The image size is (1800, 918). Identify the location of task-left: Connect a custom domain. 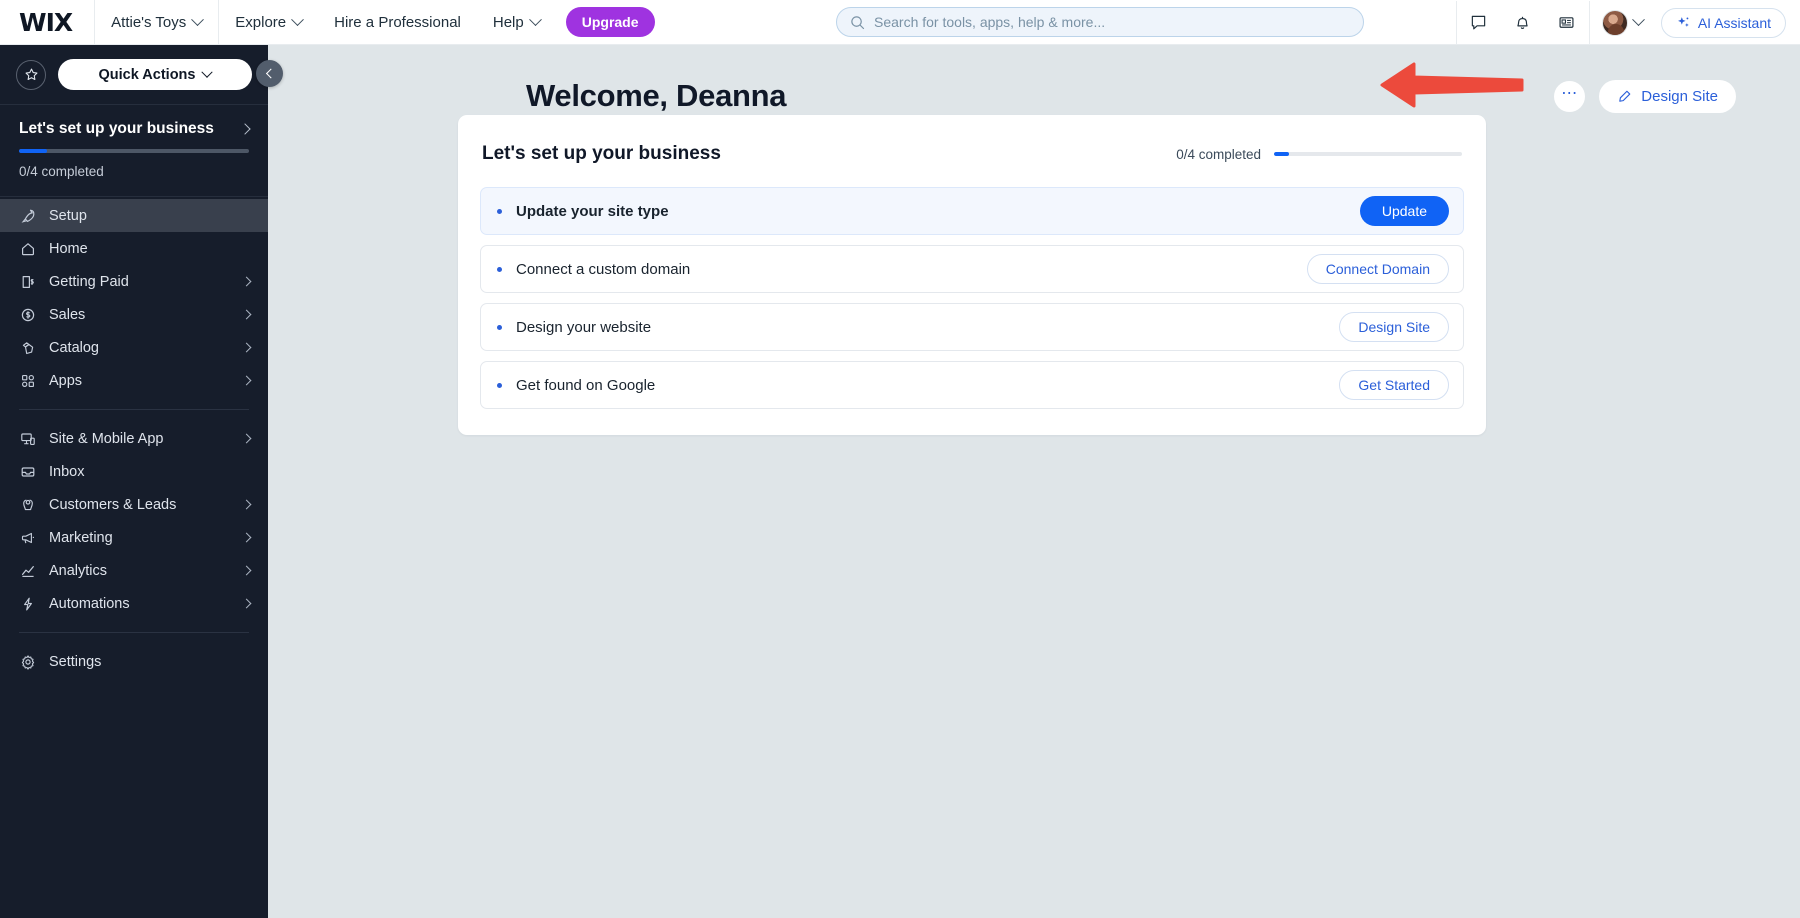
(593, 269).